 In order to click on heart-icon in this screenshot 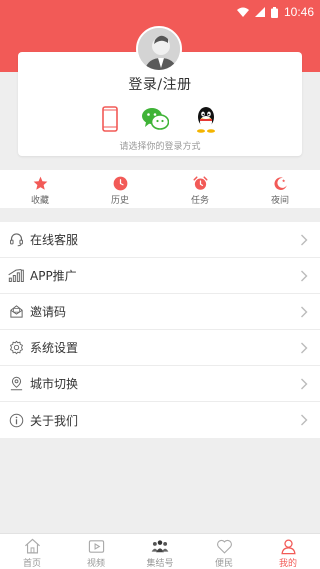, I will do `click(224, 546)`.